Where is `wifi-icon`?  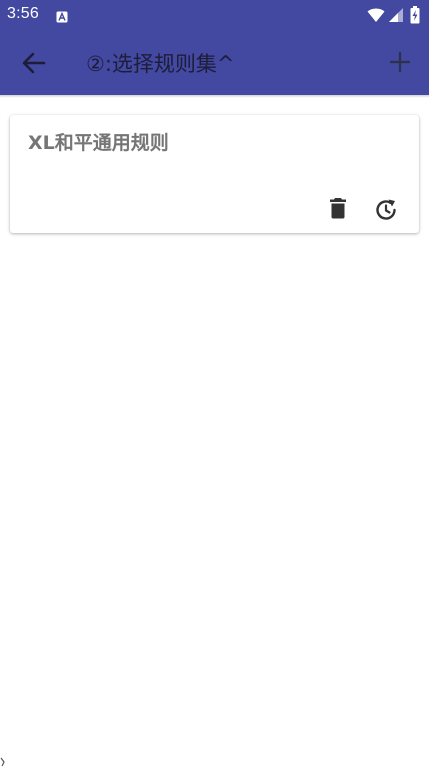 wifi-icon is located at coordinates (376, 17).